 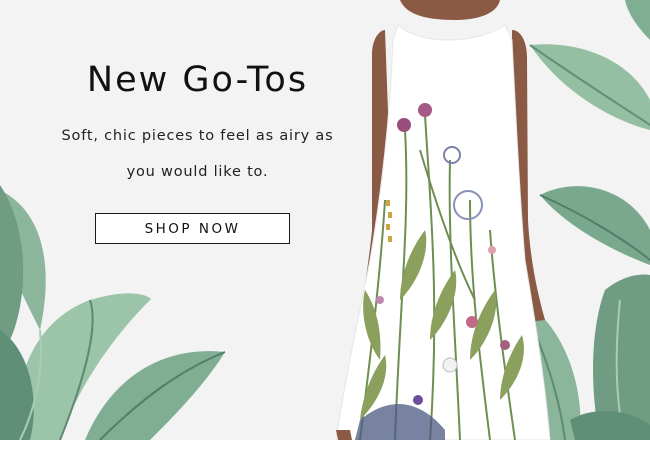 I want to click on hero-subtext-line-1: Soft, chic pieces to feel as airy as, so click(x=197, y=136).